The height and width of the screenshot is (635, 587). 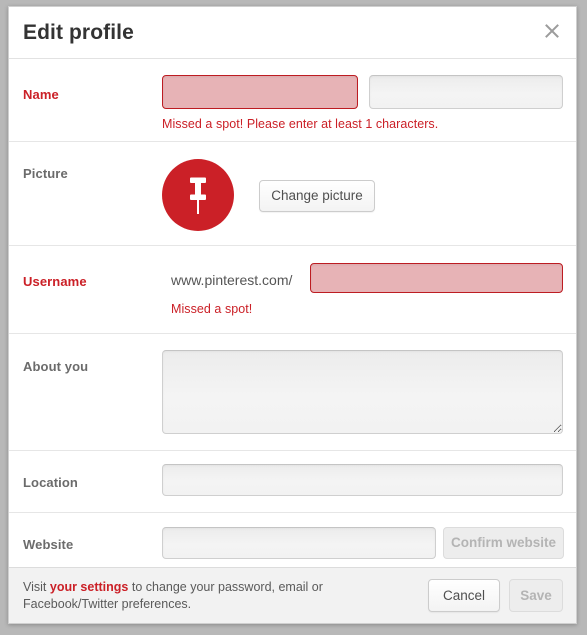 I want to click on pin-icon, so click(x=198, y=195).